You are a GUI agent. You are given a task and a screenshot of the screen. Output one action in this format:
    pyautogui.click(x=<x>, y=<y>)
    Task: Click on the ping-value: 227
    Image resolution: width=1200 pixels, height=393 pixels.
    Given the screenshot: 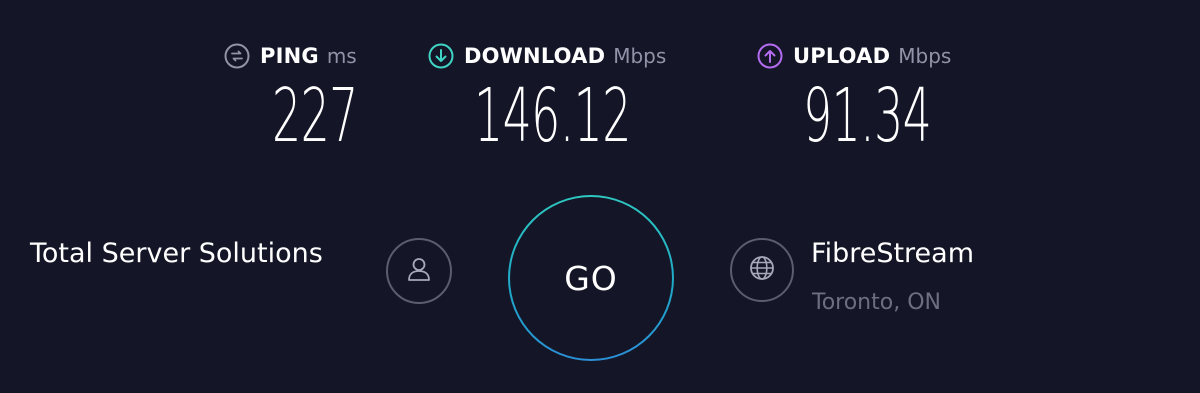 What is the action you would take?
    pyautogui.click(x=315, y=116)
    